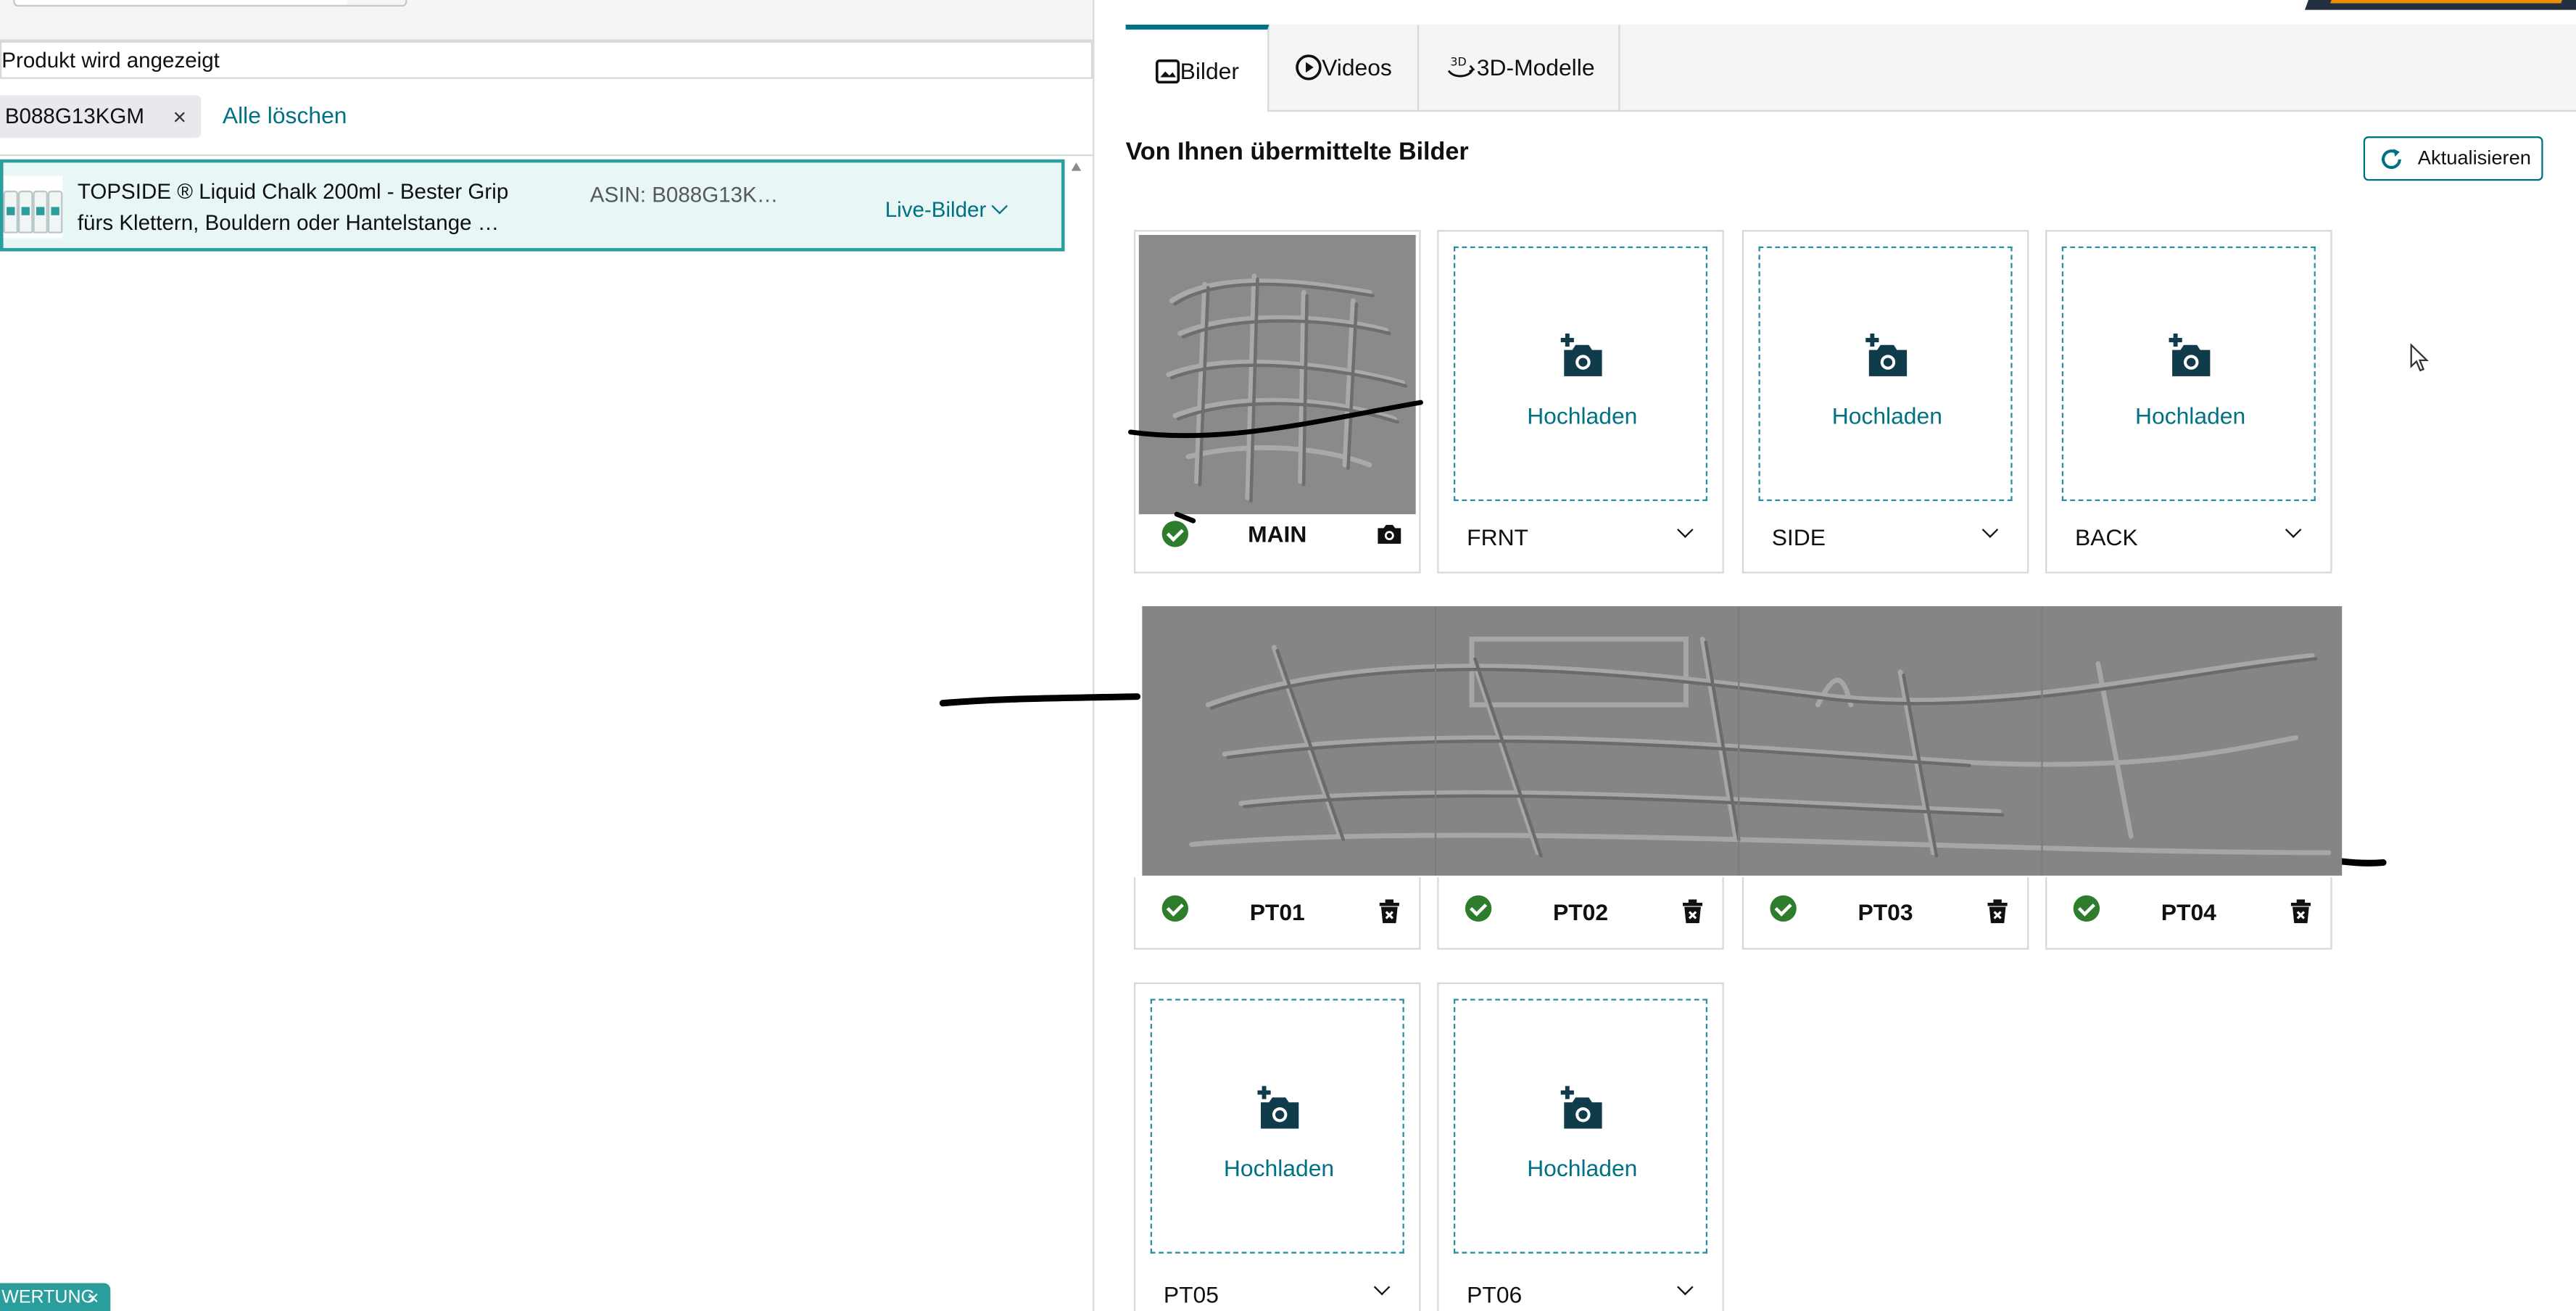  I want to click on slot-code-pt04: PT04, so click(2189, 911).